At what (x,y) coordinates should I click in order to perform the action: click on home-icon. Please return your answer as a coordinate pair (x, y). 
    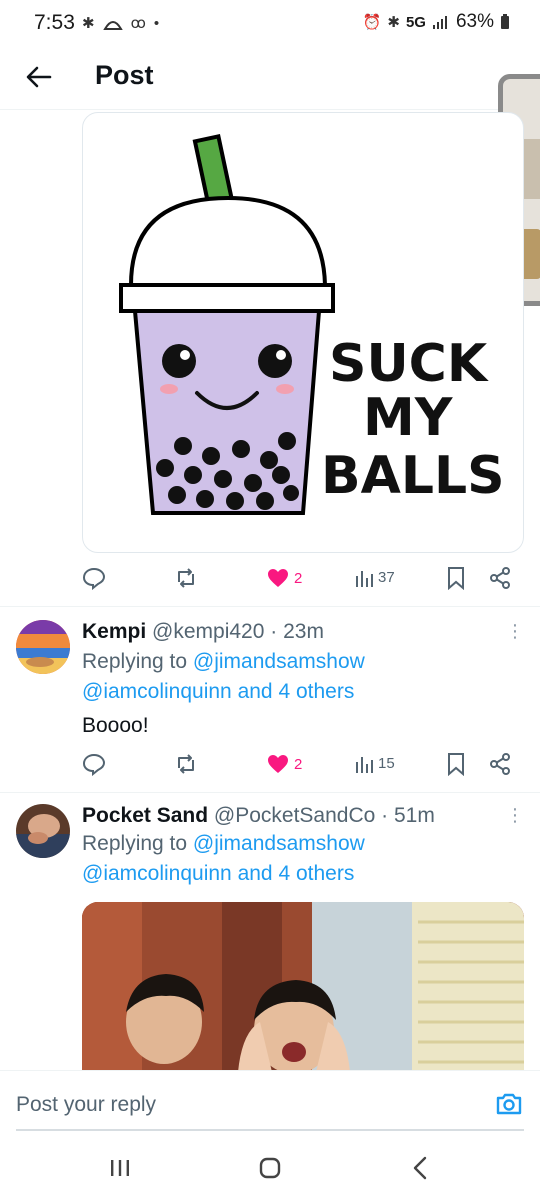
    Looking at the image, I should click on (270, 1168).